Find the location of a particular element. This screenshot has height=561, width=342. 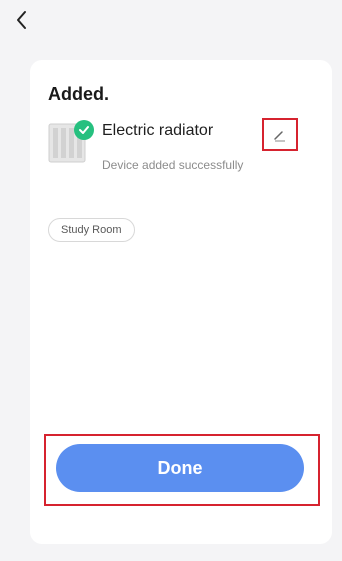

back-button is located at coordinates (22, 20).